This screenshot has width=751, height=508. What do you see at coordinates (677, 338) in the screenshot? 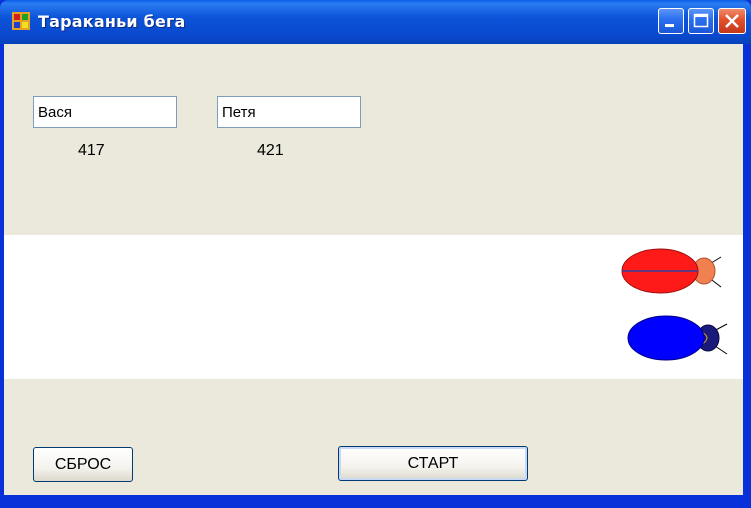
I see `blue-roach-icon` at bounding box center [677, 338].